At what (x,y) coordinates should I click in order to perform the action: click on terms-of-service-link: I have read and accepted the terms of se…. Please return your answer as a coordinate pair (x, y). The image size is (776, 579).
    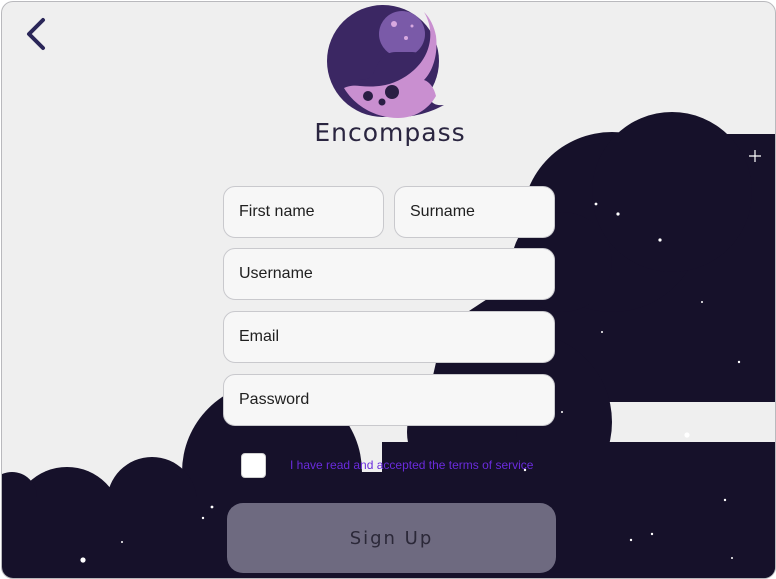
    Looking at the image, I should click on (411, 465).